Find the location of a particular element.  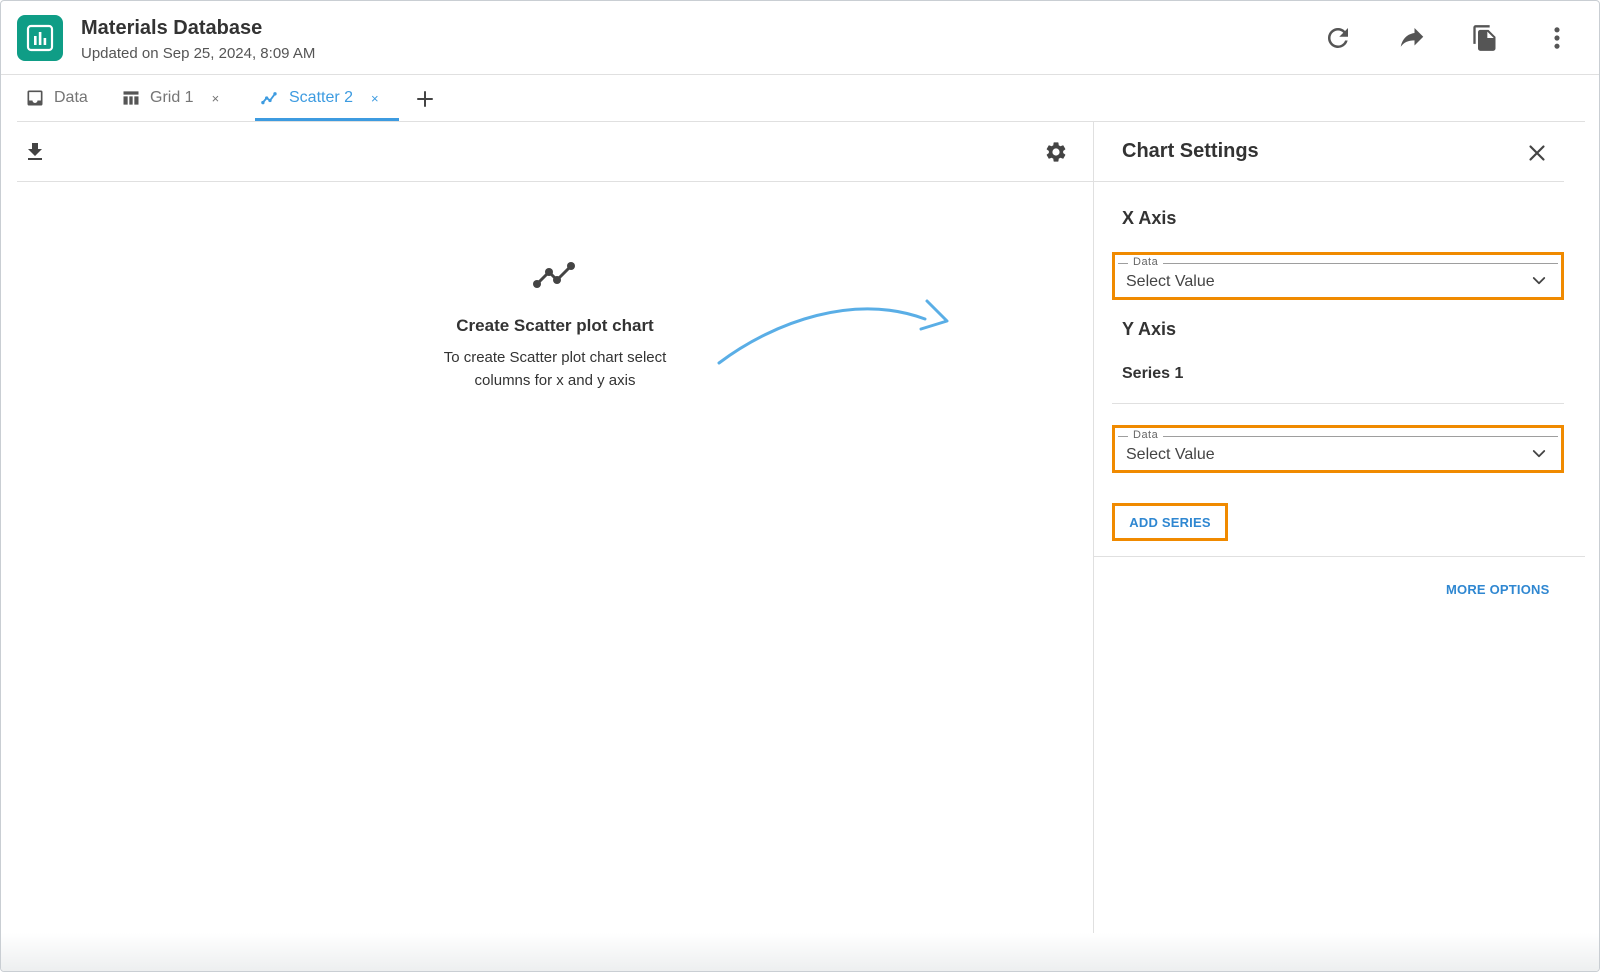

y-axis-label: Y Axis is located at coordinates (1149, 329).